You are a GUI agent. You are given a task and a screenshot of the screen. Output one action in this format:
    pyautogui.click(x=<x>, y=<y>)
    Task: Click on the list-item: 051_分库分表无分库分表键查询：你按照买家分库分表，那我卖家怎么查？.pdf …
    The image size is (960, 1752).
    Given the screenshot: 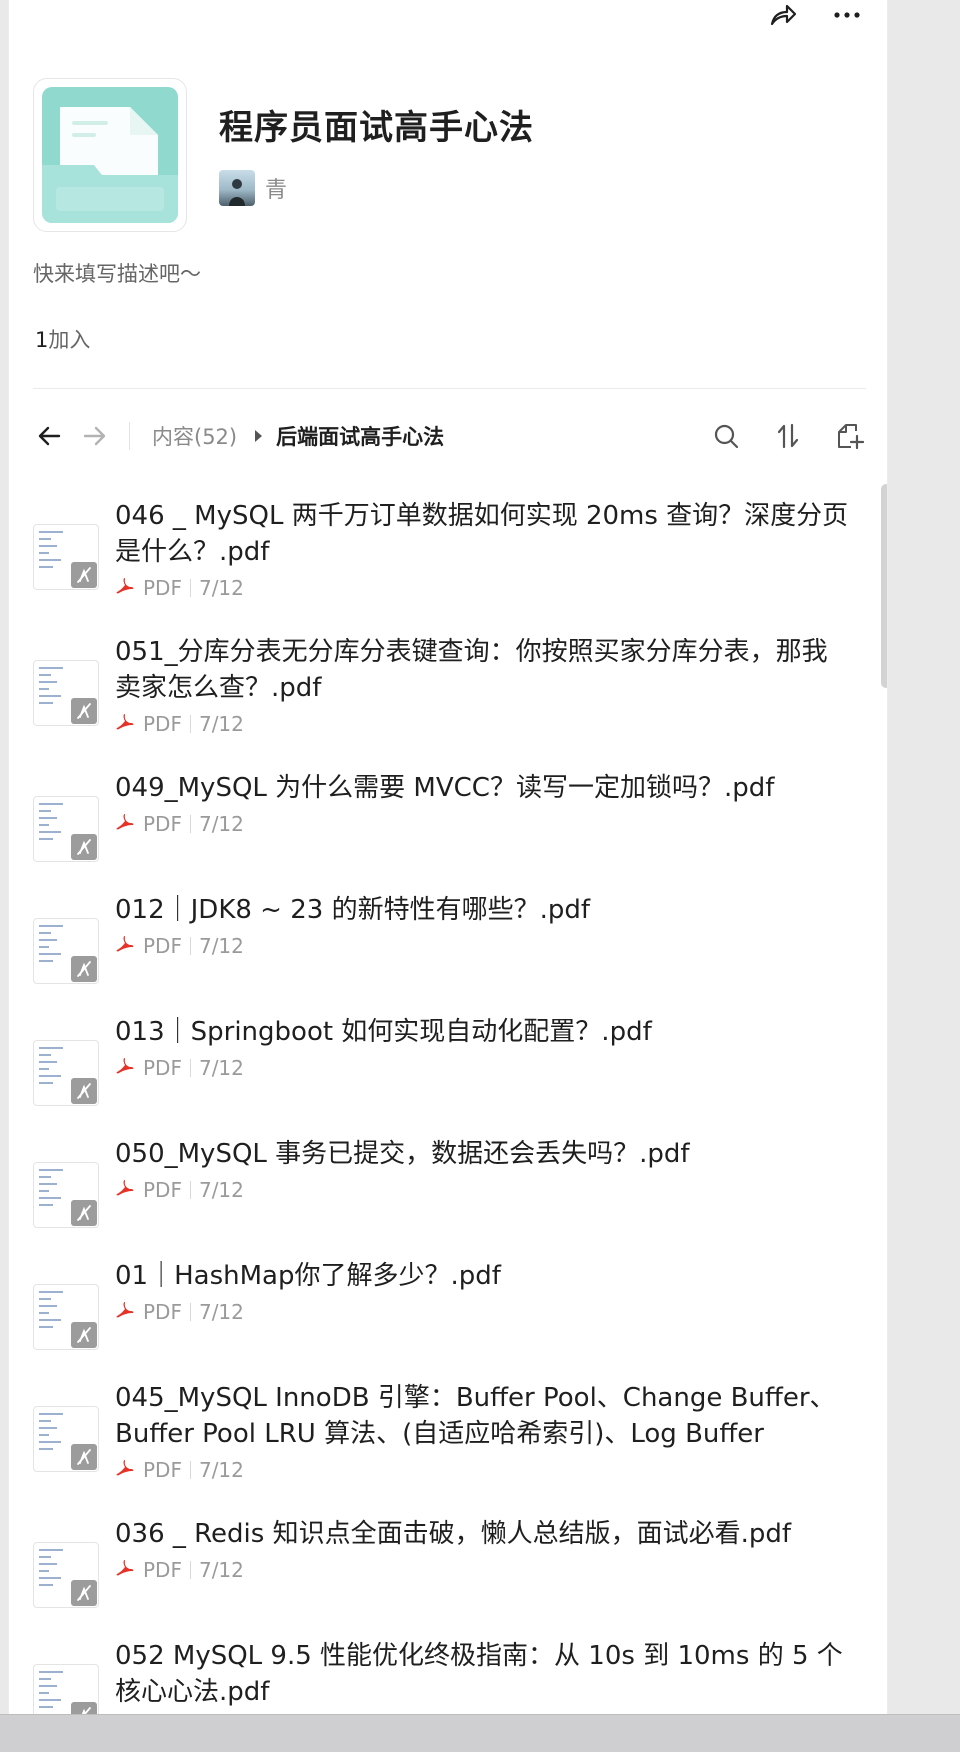 What is the action you would take?
    pyautogui.click(x=443, y=687)
    